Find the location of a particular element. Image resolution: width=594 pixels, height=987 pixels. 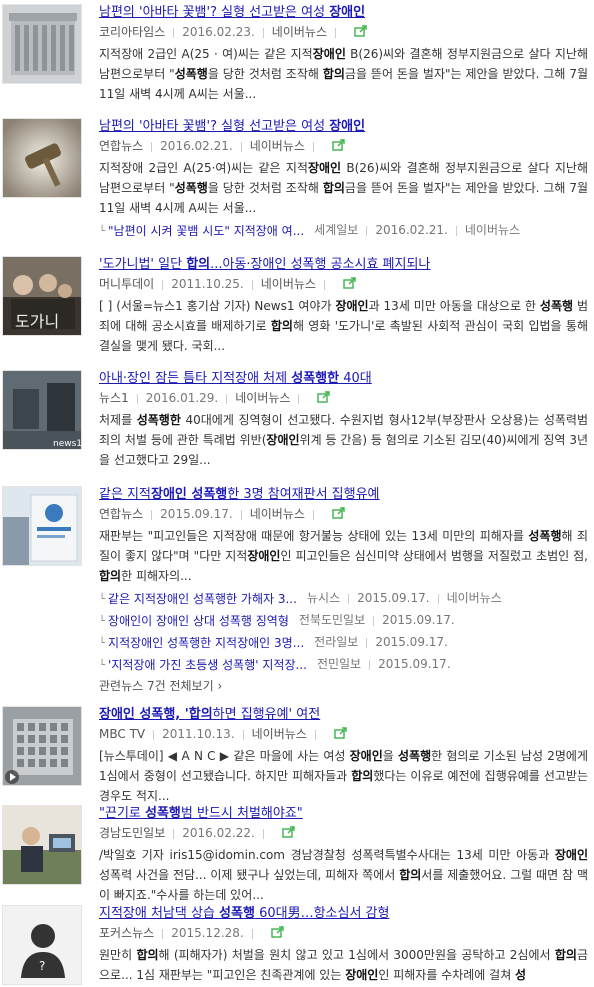

title-text: 한 3명 참여재판서 집행유예 is located at coordinates (303, 494).